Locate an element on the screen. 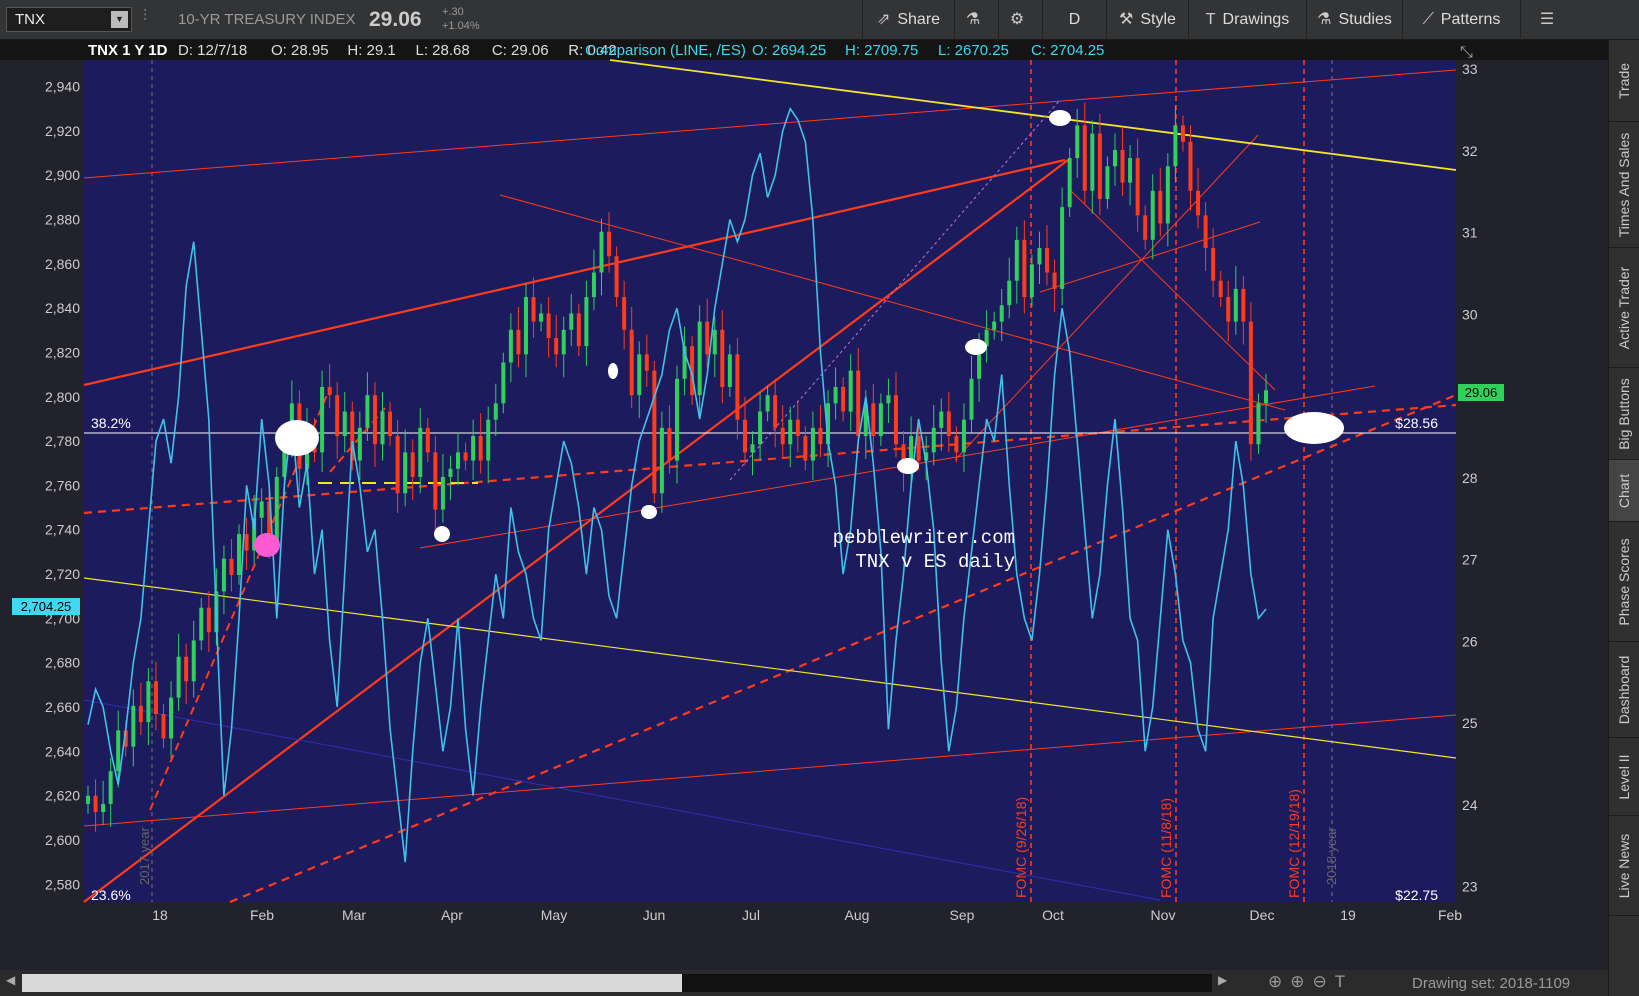  sidebar-tab-level-ii: Level II is located at coordinates (1624, 777).